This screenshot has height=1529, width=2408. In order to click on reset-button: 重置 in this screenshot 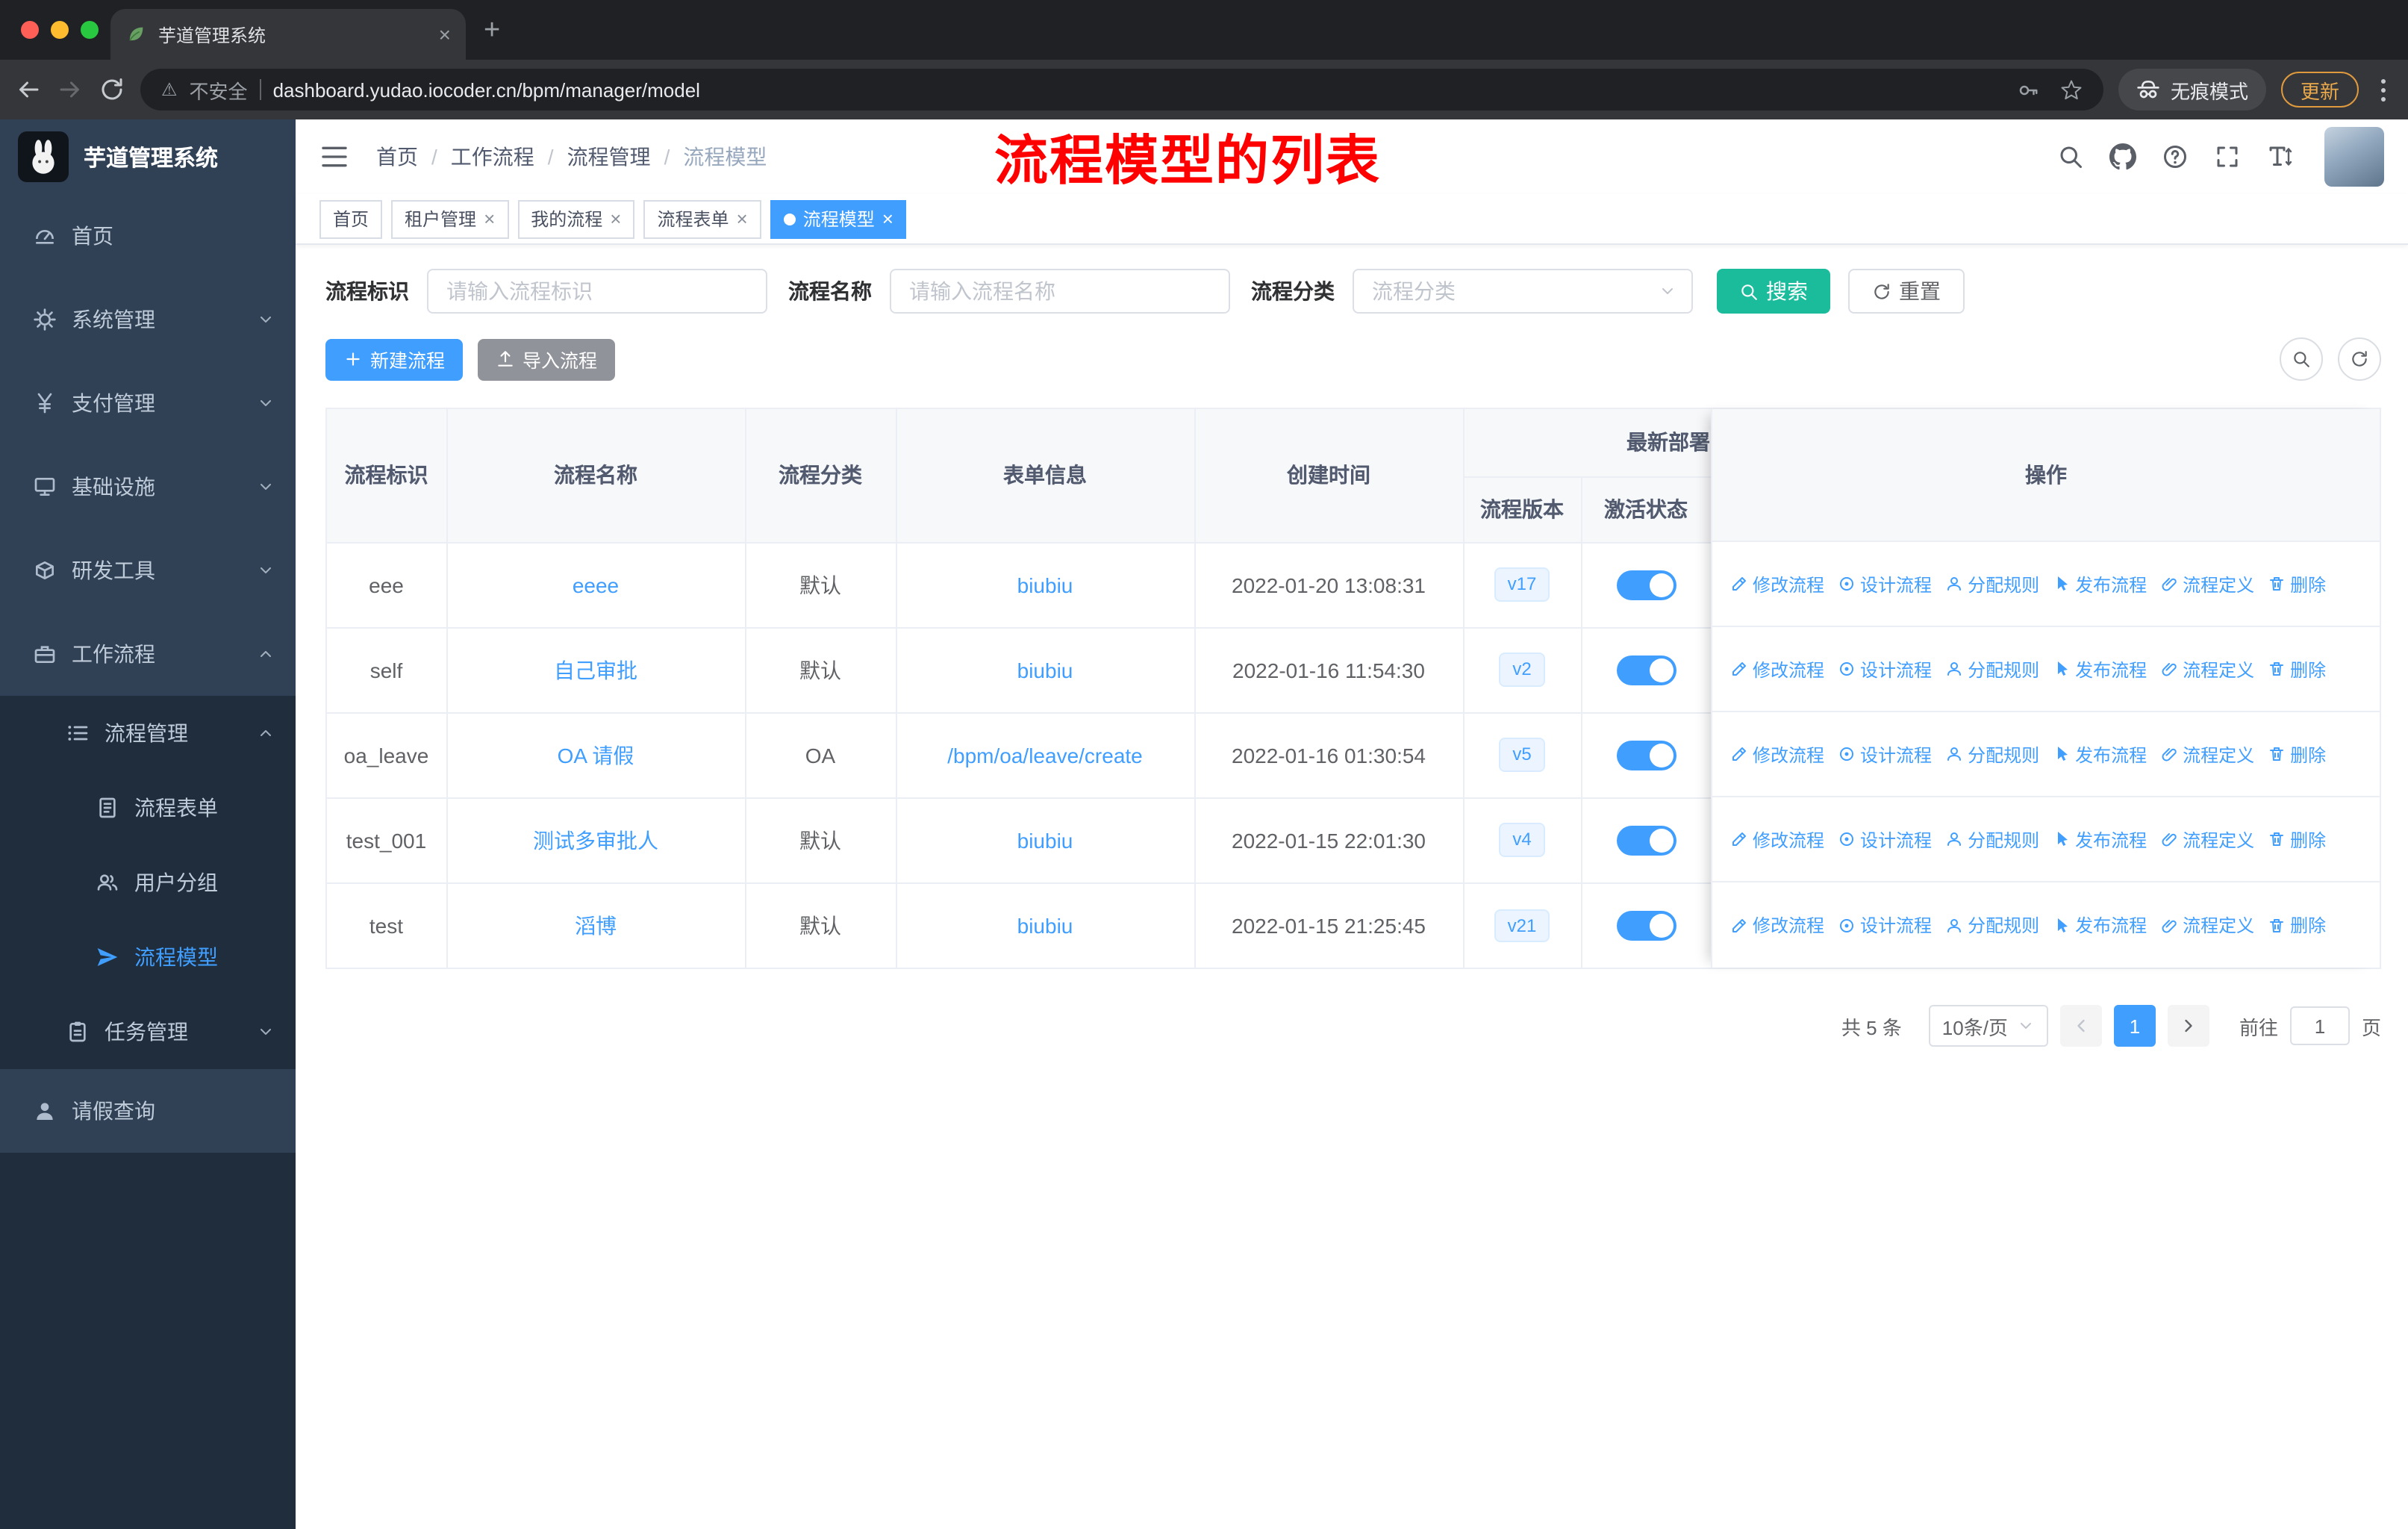, I will do `click(1906, 291)`.